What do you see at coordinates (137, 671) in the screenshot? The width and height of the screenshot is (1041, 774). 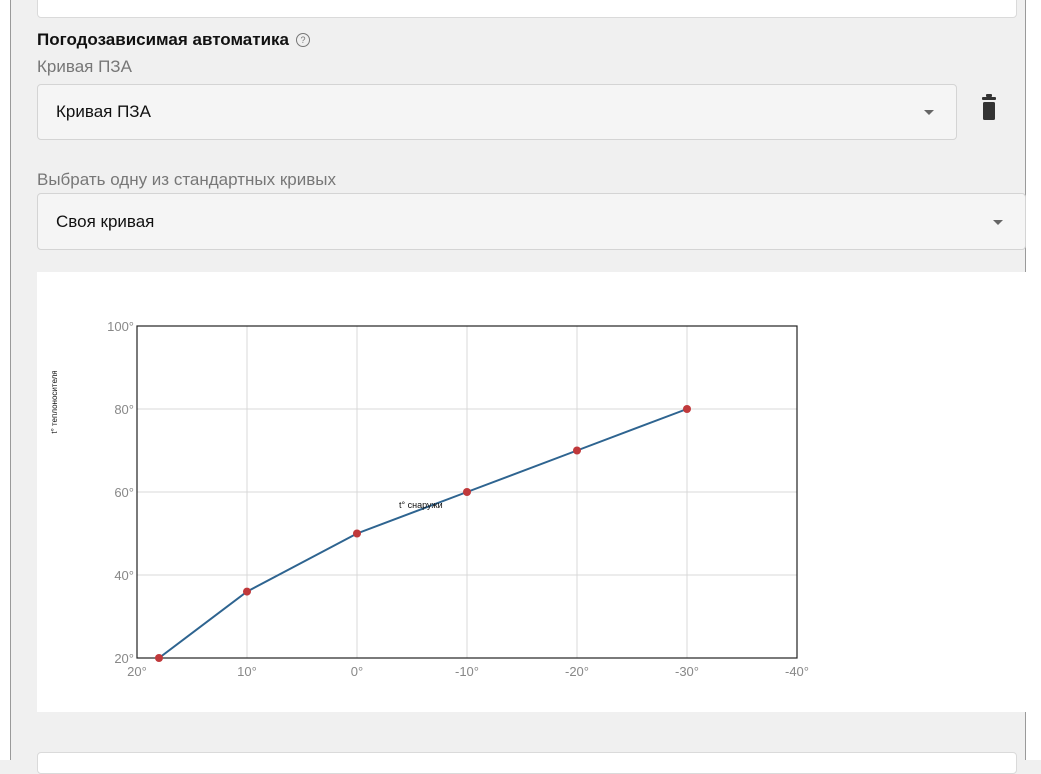 I see `x-tick-label: 20°` at bounding box center [137, 671].